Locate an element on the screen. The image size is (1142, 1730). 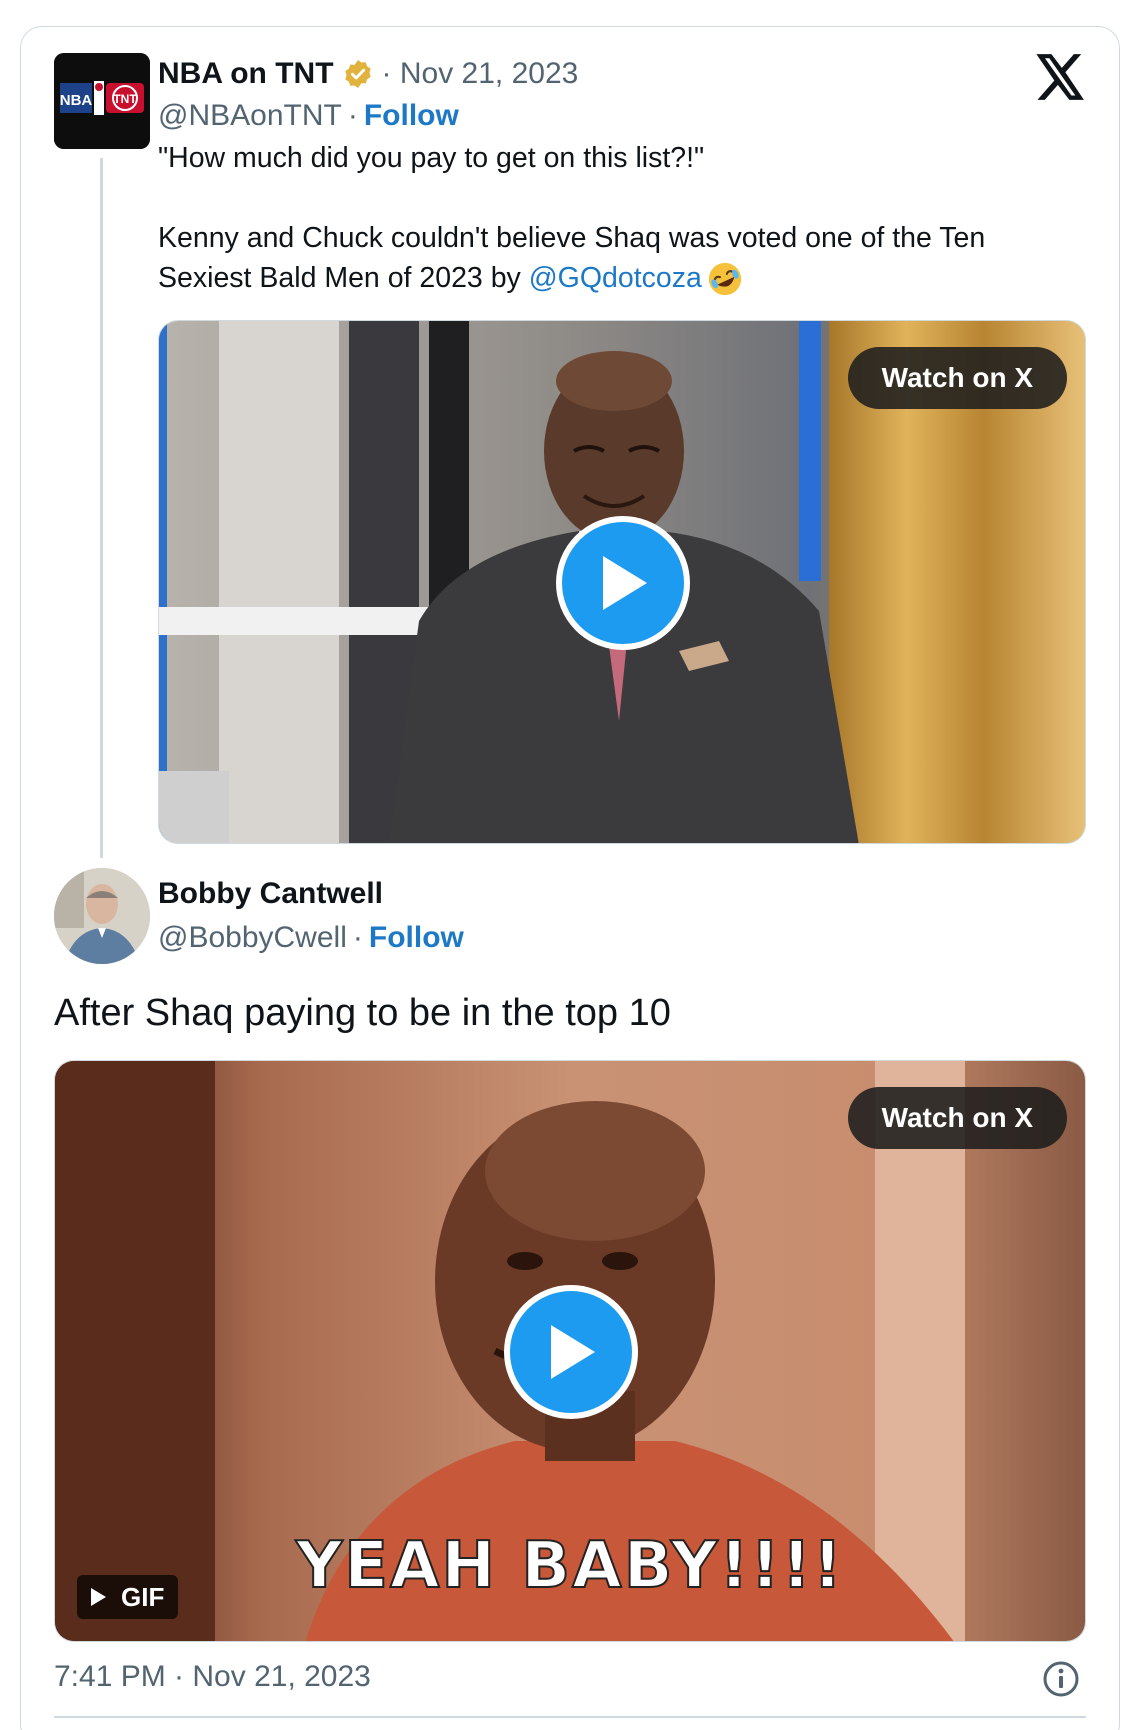
gif-badge: GIF is located at coordinates (128, 1597).